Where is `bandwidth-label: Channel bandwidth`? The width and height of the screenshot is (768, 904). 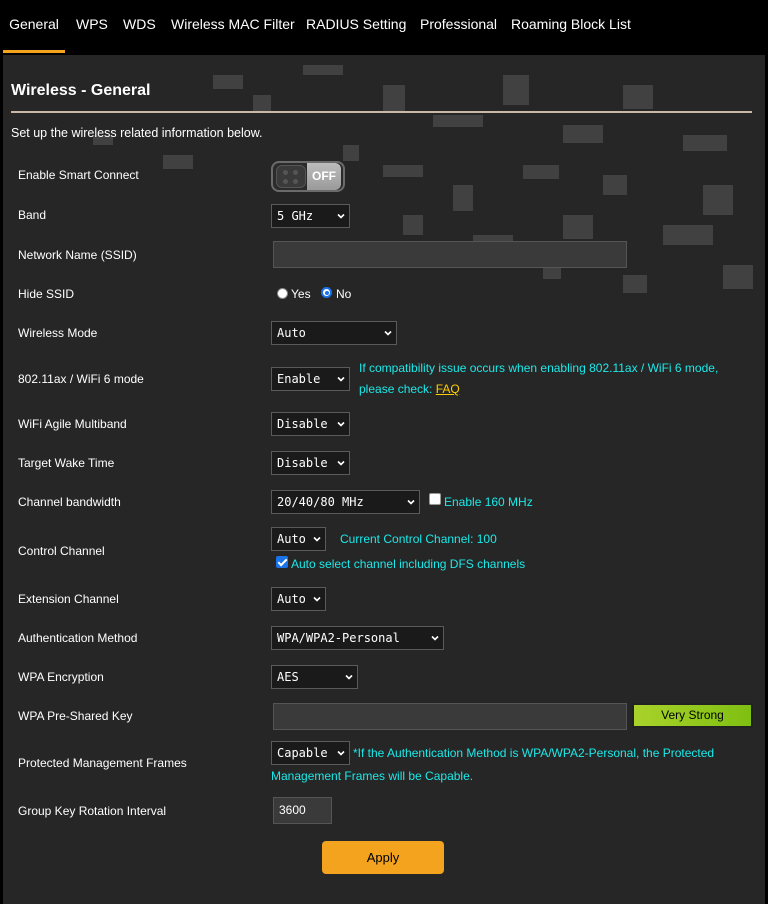 bandwidth-label: Channel bandwidth is located at coordinates (69, 502).